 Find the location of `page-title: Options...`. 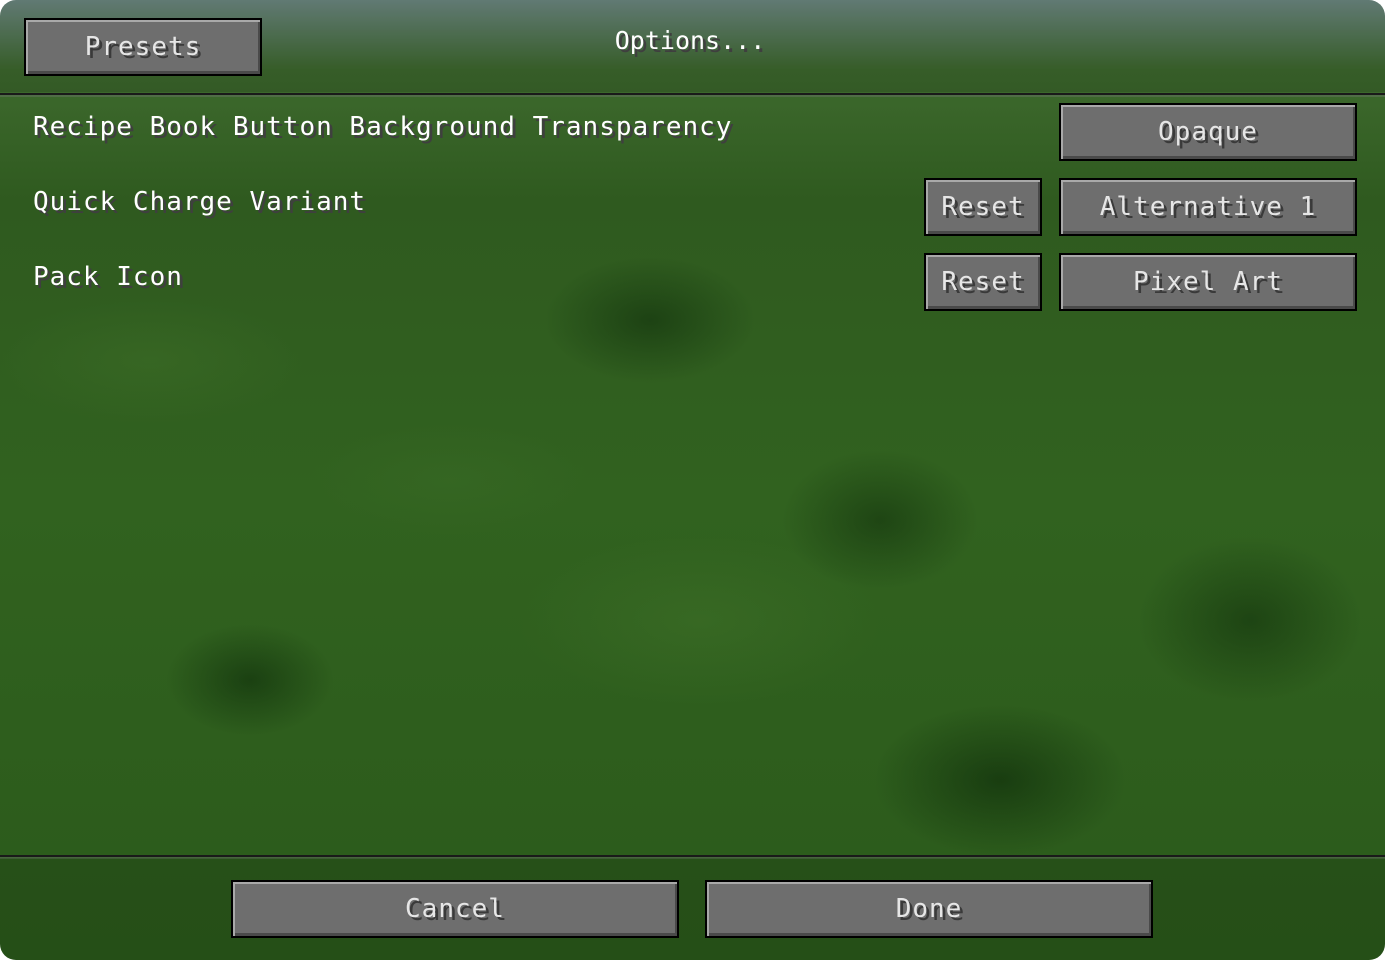

page-title: Options... is located at coordinates (690, 40).